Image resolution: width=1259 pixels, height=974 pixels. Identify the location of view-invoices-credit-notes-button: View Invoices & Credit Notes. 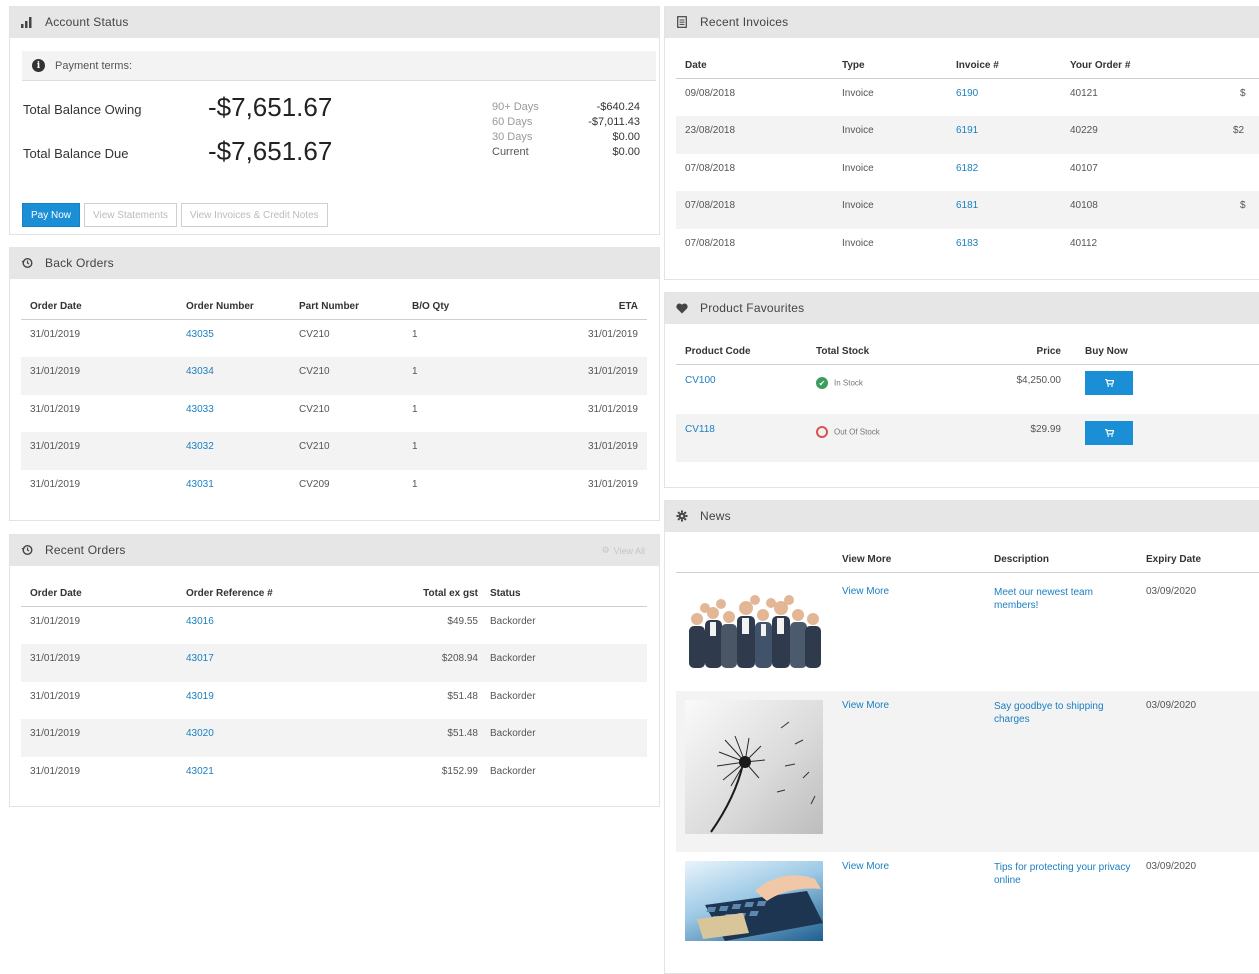
(254, 215).